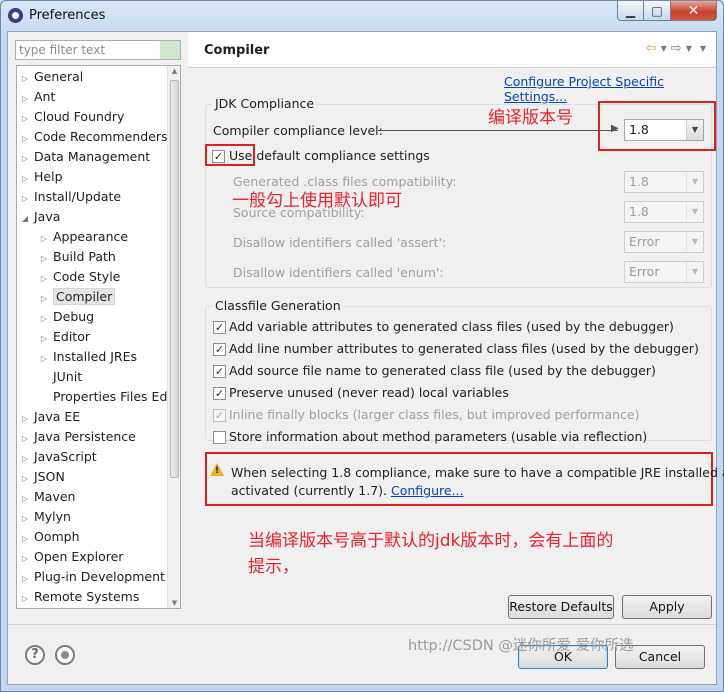 The image size is (724, 692). Describe the element at coordinates (630, 11) in the screenshot. I see `minimize-button: ▁` at that location.